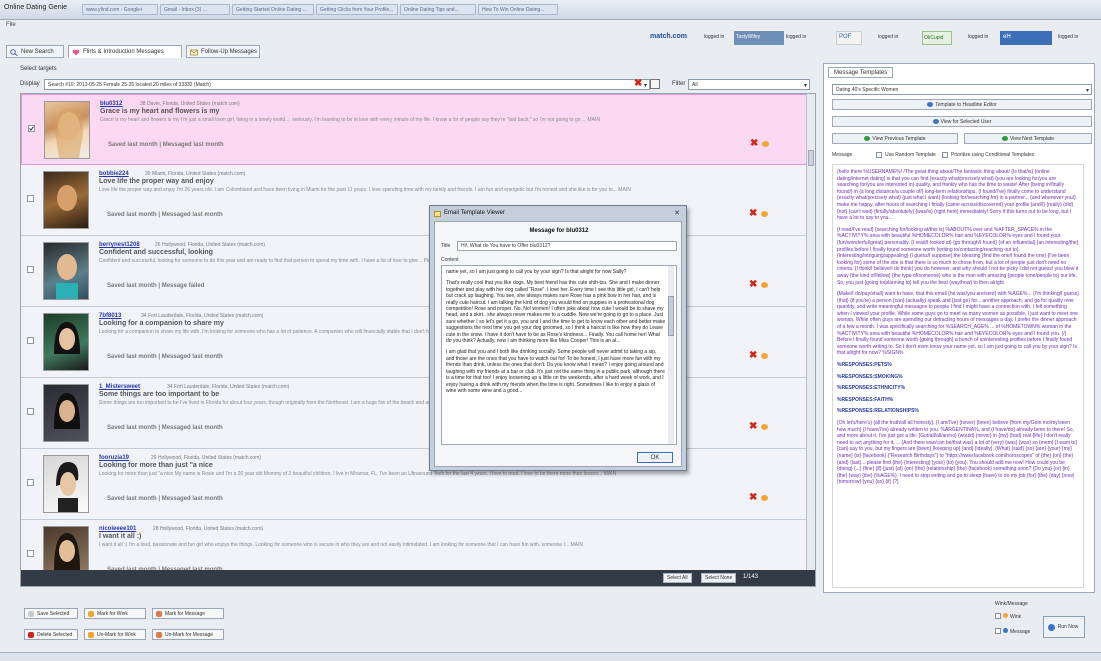 Image resolution: width=1101 pixels, height=661 pixels. Describe the element at coordinates (223, 51) in the screenshot. I see `tab-follow-up: Follow-Up Messages` at that location.